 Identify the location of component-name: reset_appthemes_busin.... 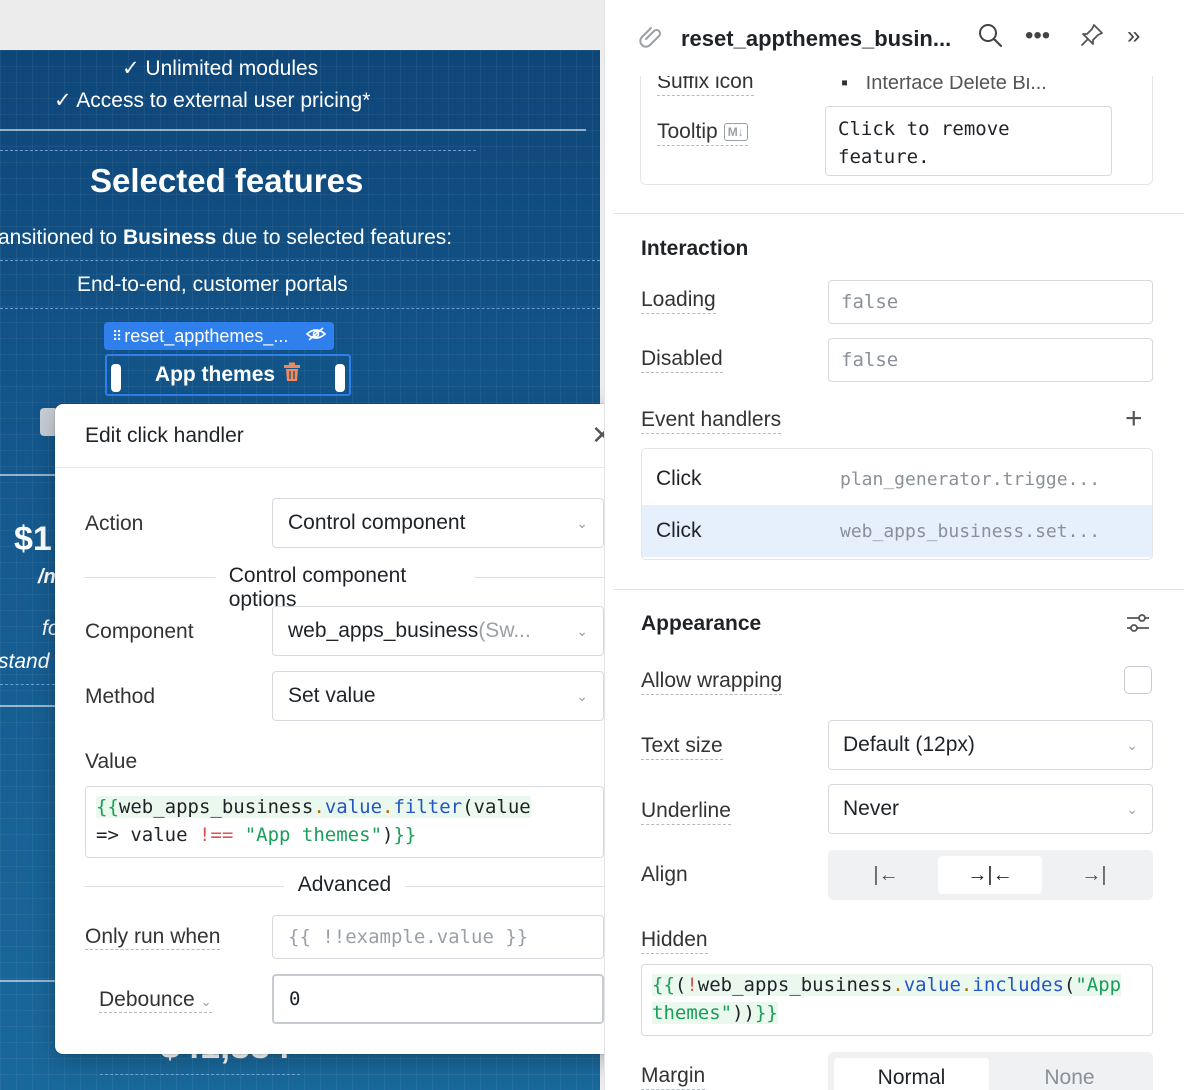
(816, 39).